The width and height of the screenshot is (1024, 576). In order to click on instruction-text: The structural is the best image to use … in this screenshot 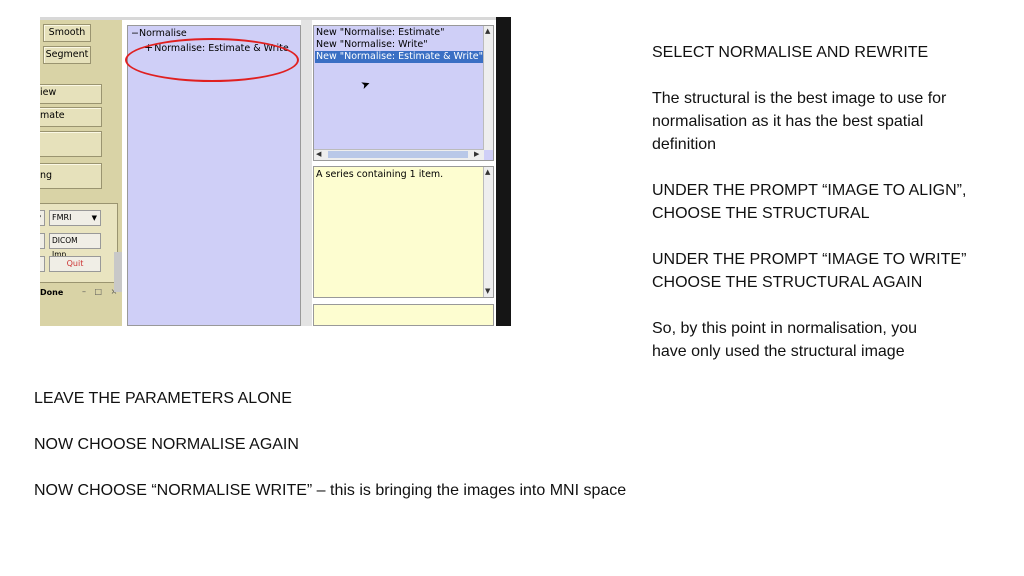, I will do `click(799, 98)`.